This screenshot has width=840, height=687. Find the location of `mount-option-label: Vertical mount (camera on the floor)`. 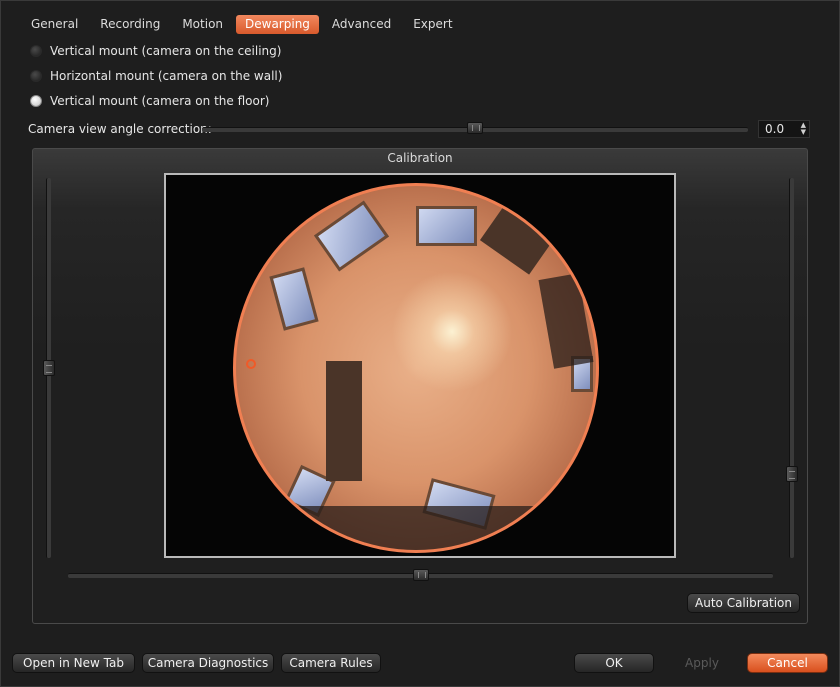

mount-option-label: Vertical mount (camera on the floor) is located at coordinates (160, 101).